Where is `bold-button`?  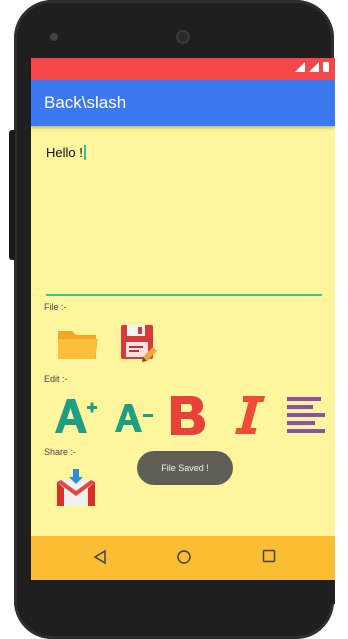 bold-button is located at coordinates (189, 417).